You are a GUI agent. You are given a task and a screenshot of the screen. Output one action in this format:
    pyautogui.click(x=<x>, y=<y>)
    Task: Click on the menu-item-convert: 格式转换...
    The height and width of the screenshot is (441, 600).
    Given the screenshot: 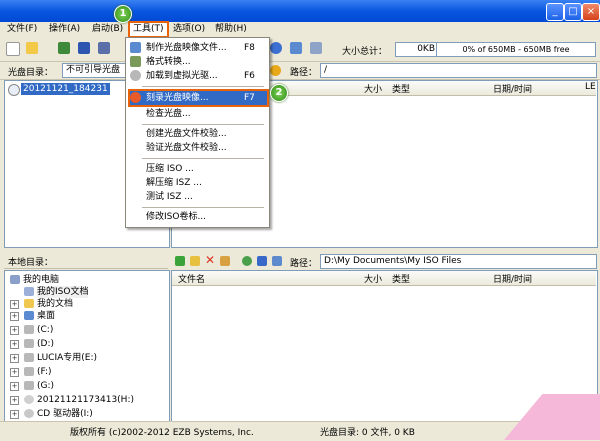 What is the action you would take?
    pyautogui.click(x=168, y=62)
    